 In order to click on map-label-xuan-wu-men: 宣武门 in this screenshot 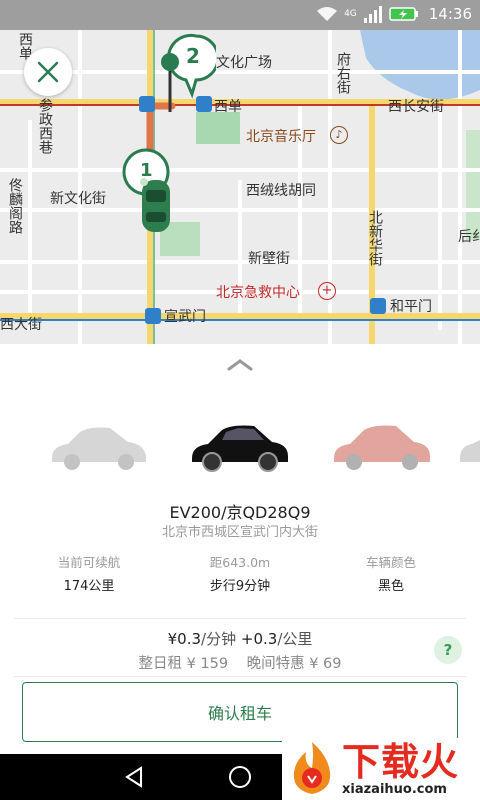, I will do `click(185, 317)`.